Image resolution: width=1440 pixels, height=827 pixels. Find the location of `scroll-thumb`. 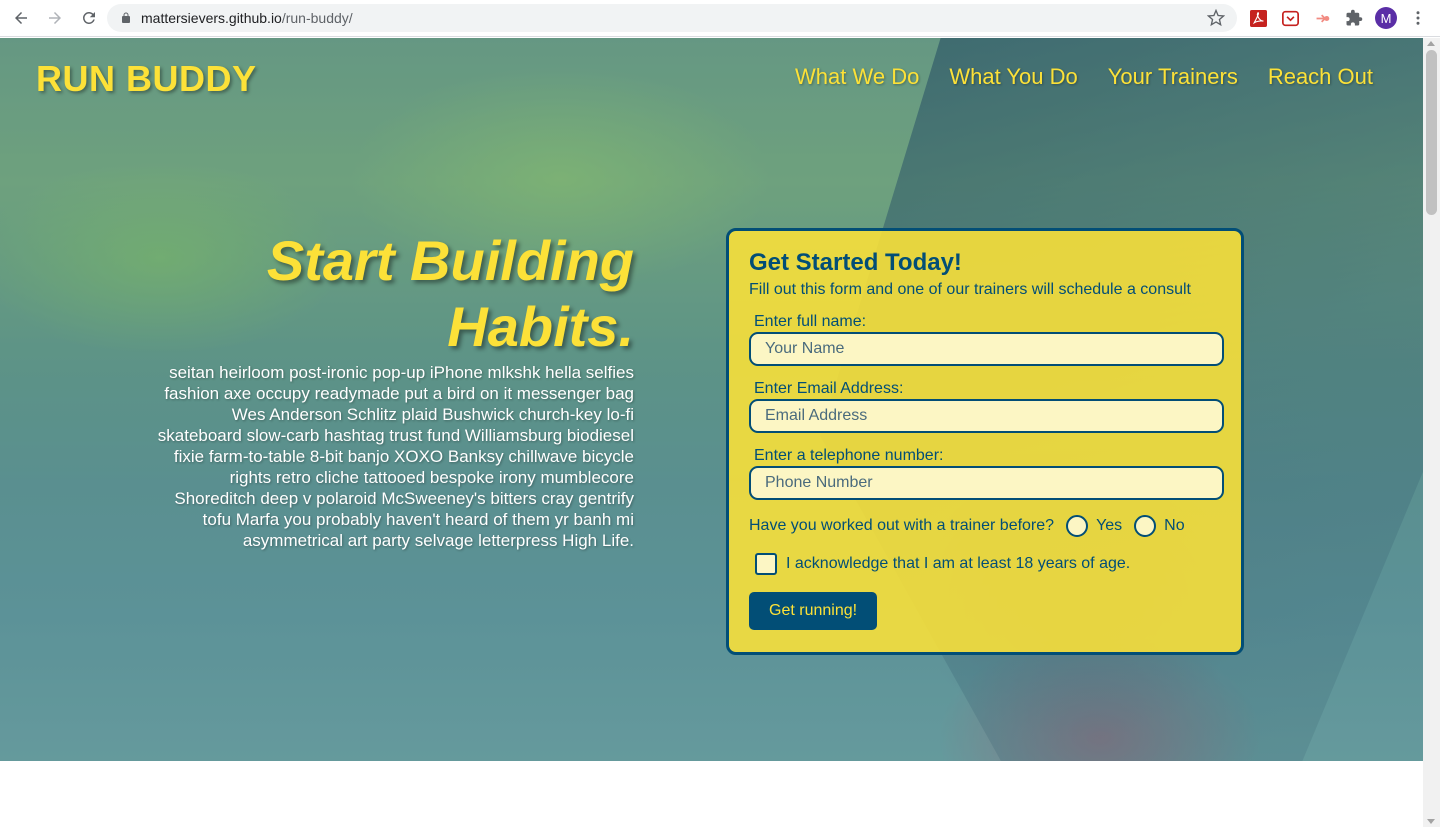

scroll-thumb is located at coordinates (1431, 132).